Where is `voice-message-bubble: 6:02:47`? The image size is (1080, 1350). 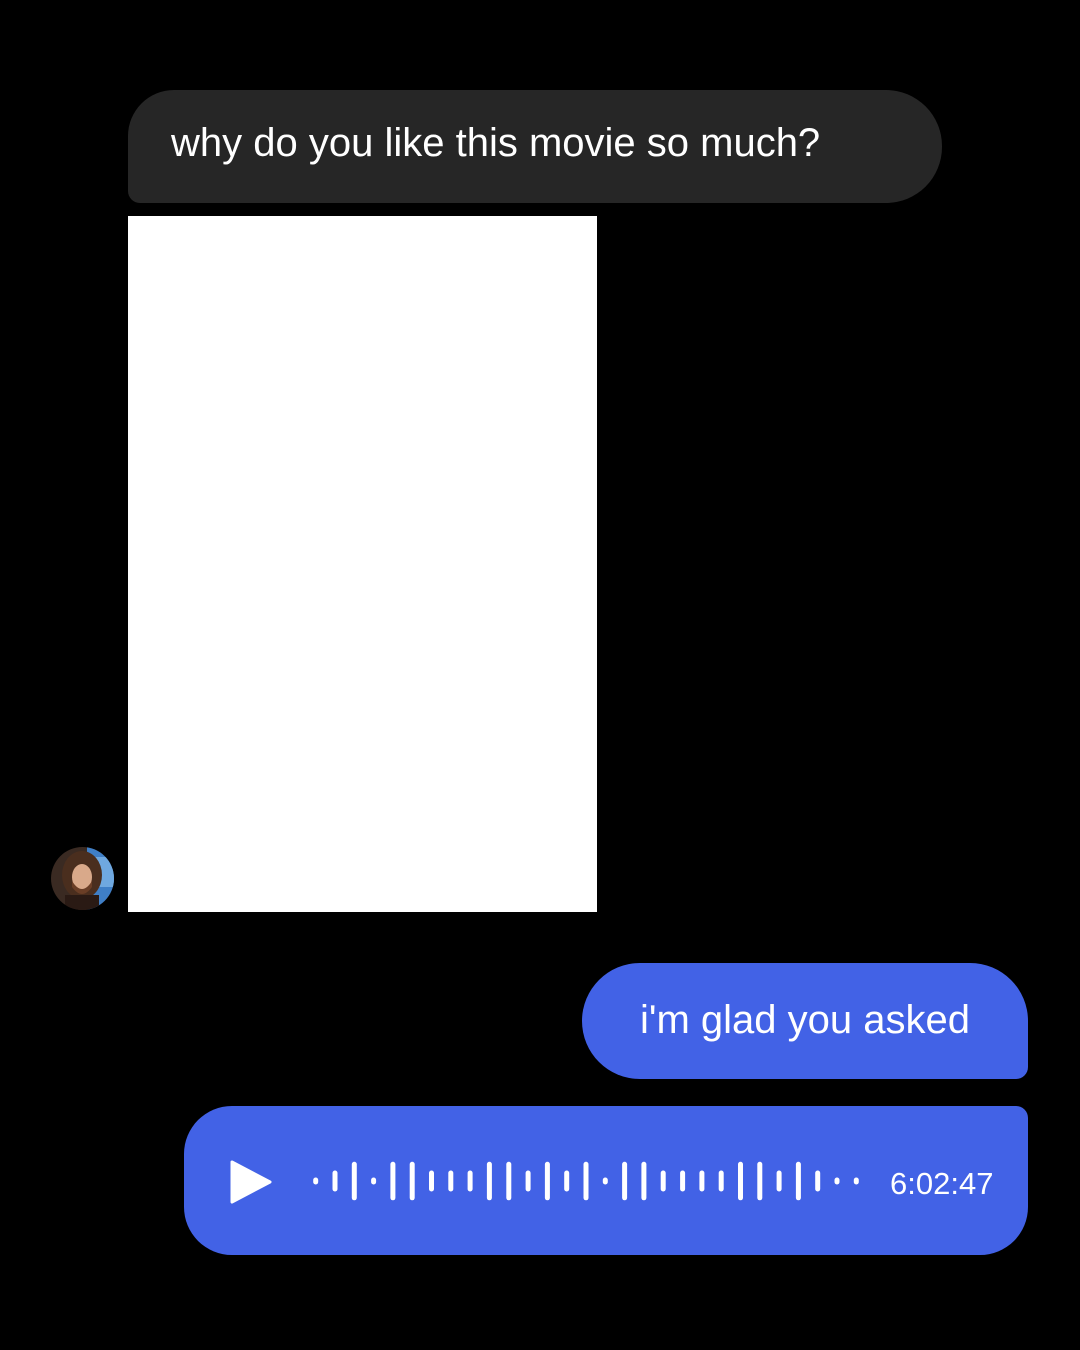 voice-message-bubble: 6:02:47 is located at coordinates (606, 1180).